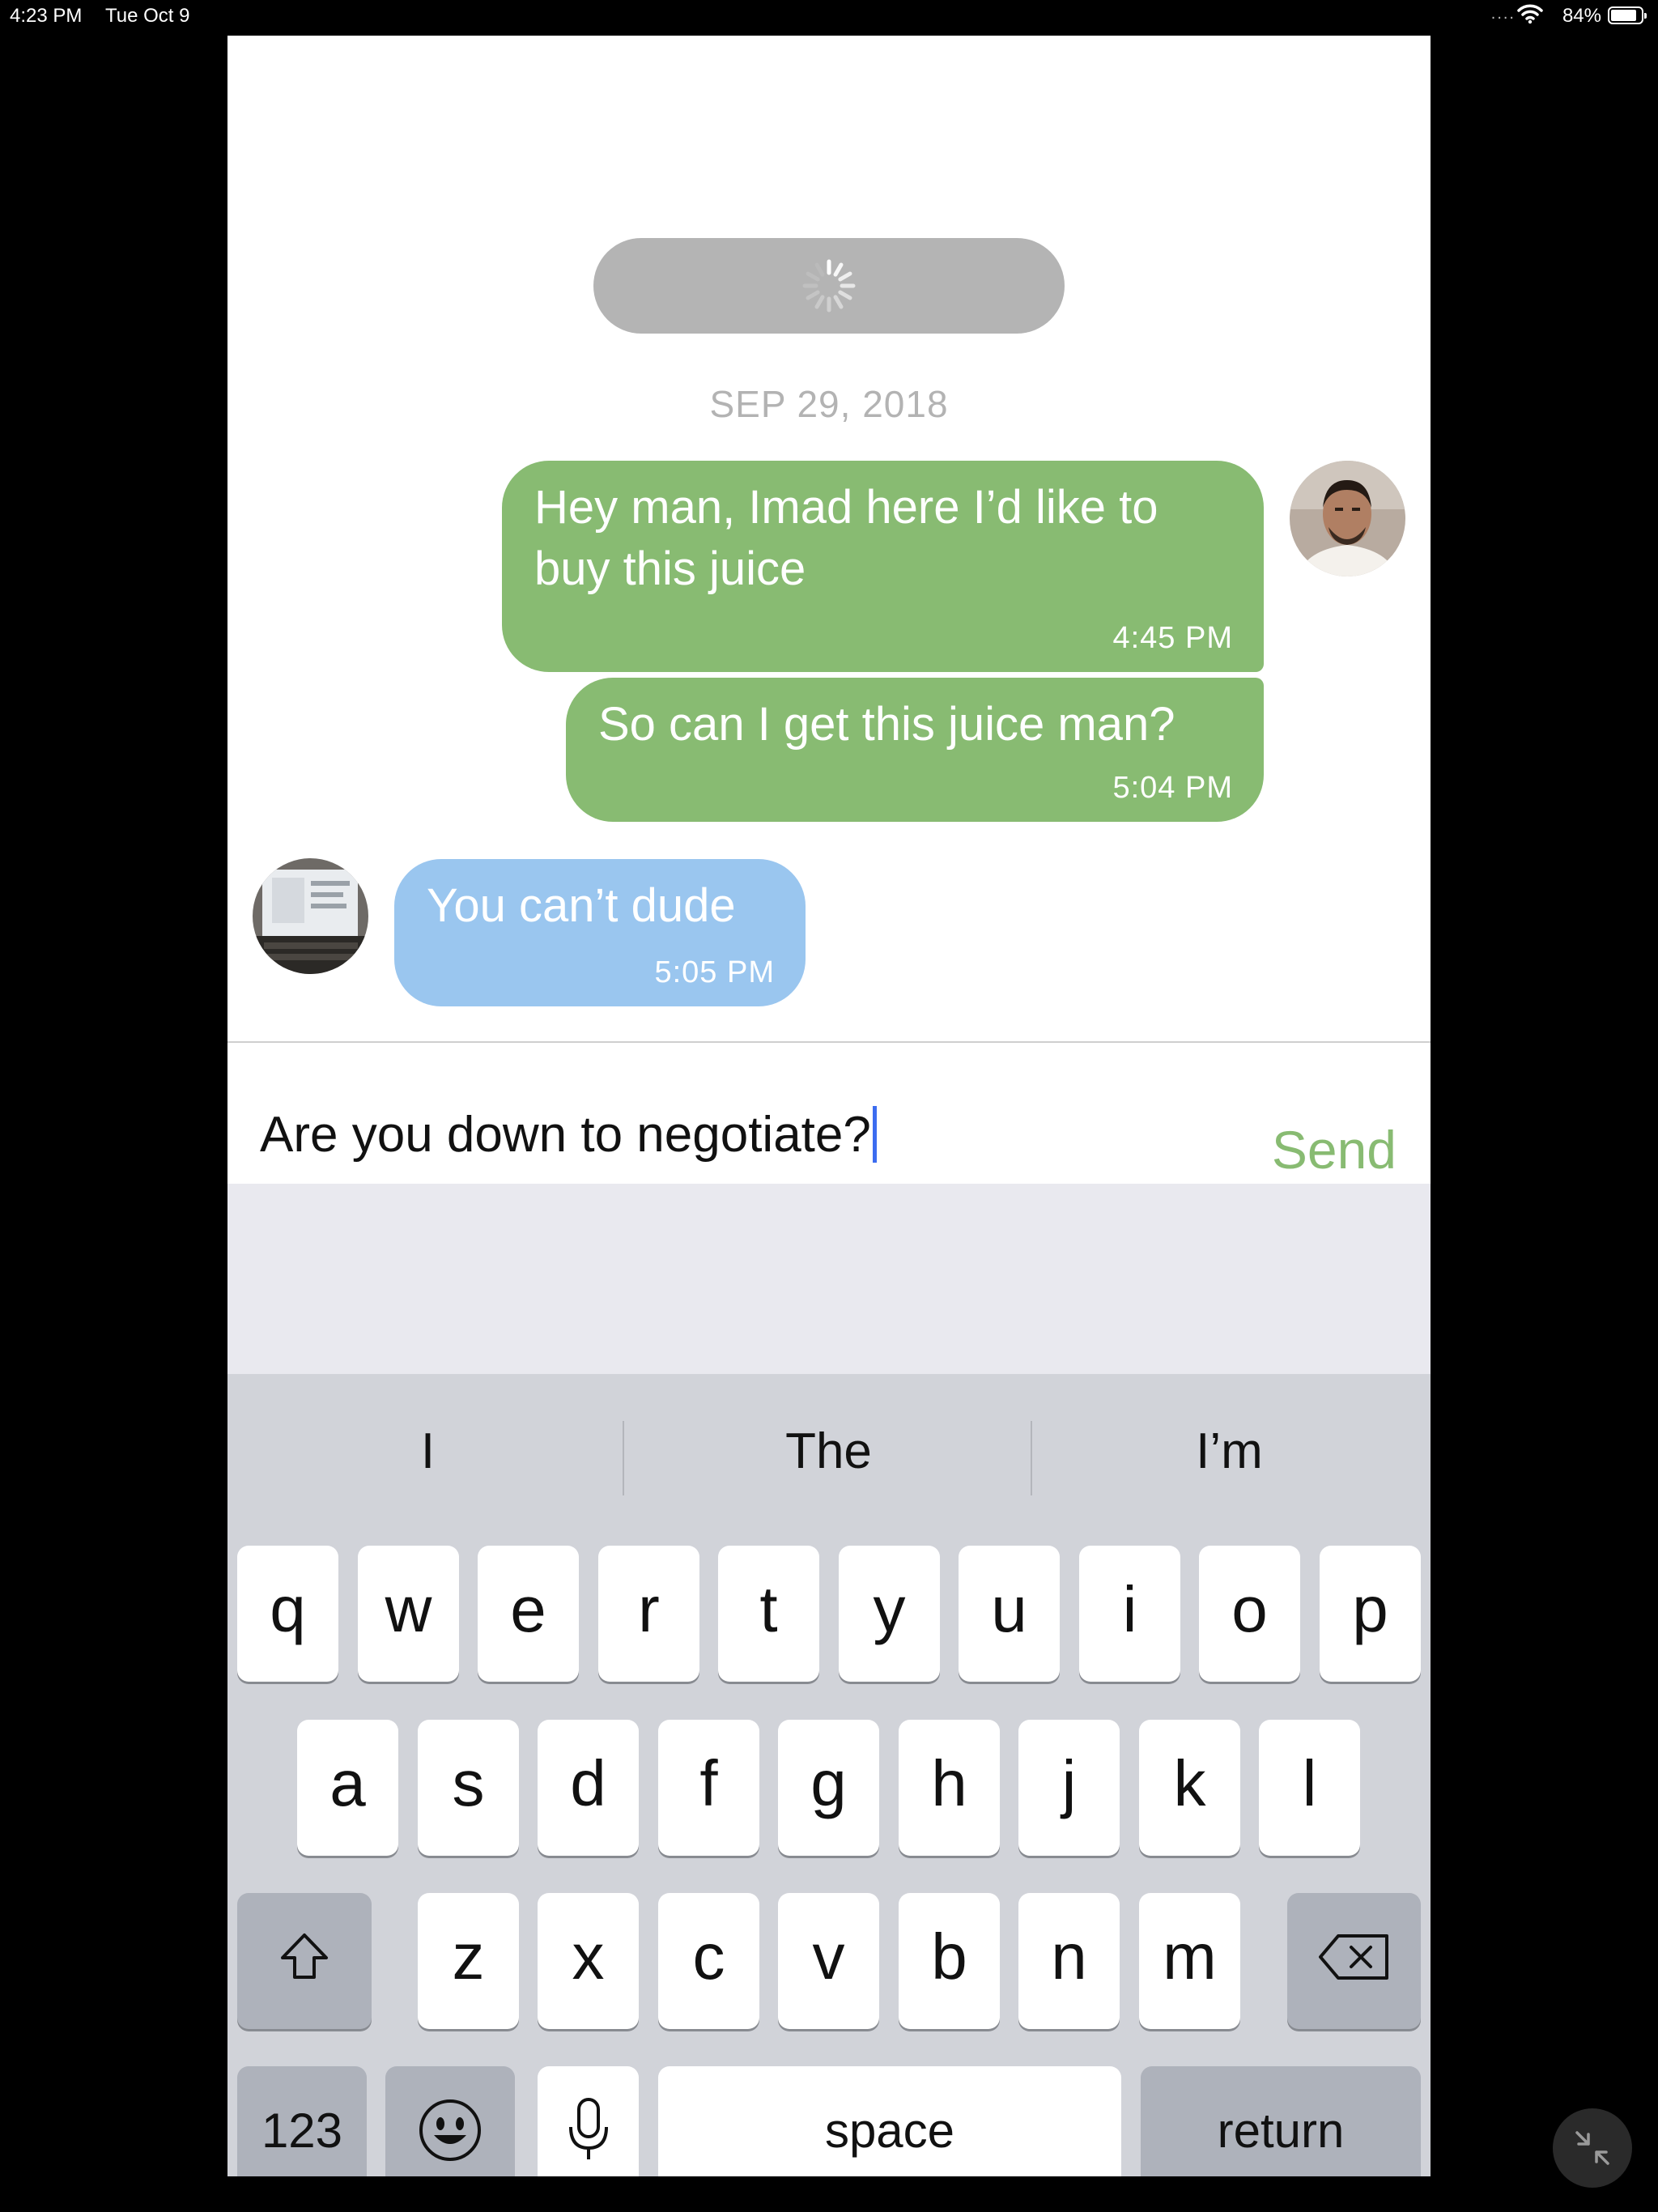 This screenshot has height=2212, width=1658. Describe the element at coordinates (1189, 1961) in the screenshot. I see `key-m: m` at that location.